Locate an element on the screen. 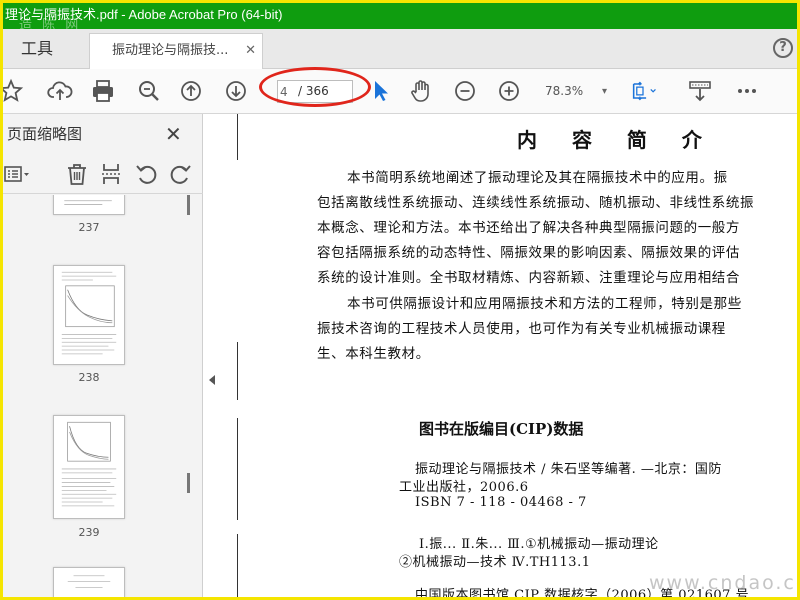  rotate-right-icon is located at coordinates (180, 174).